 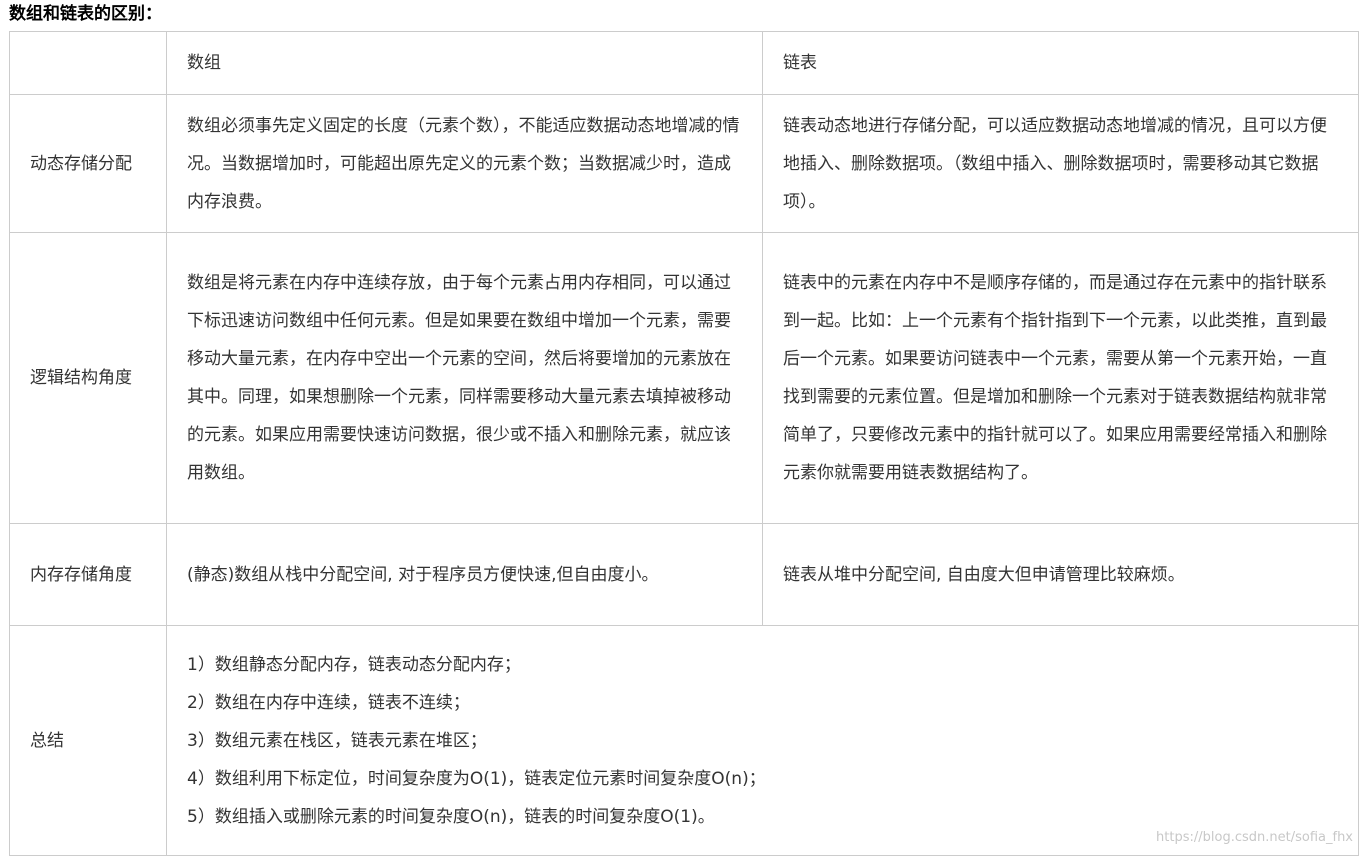 What do you see at coordinates (354, 664) in the screenshot?
I see `summary-line: 1）数组静态分配内存，链表动态分配内存；` at bounding box center [354, 664].